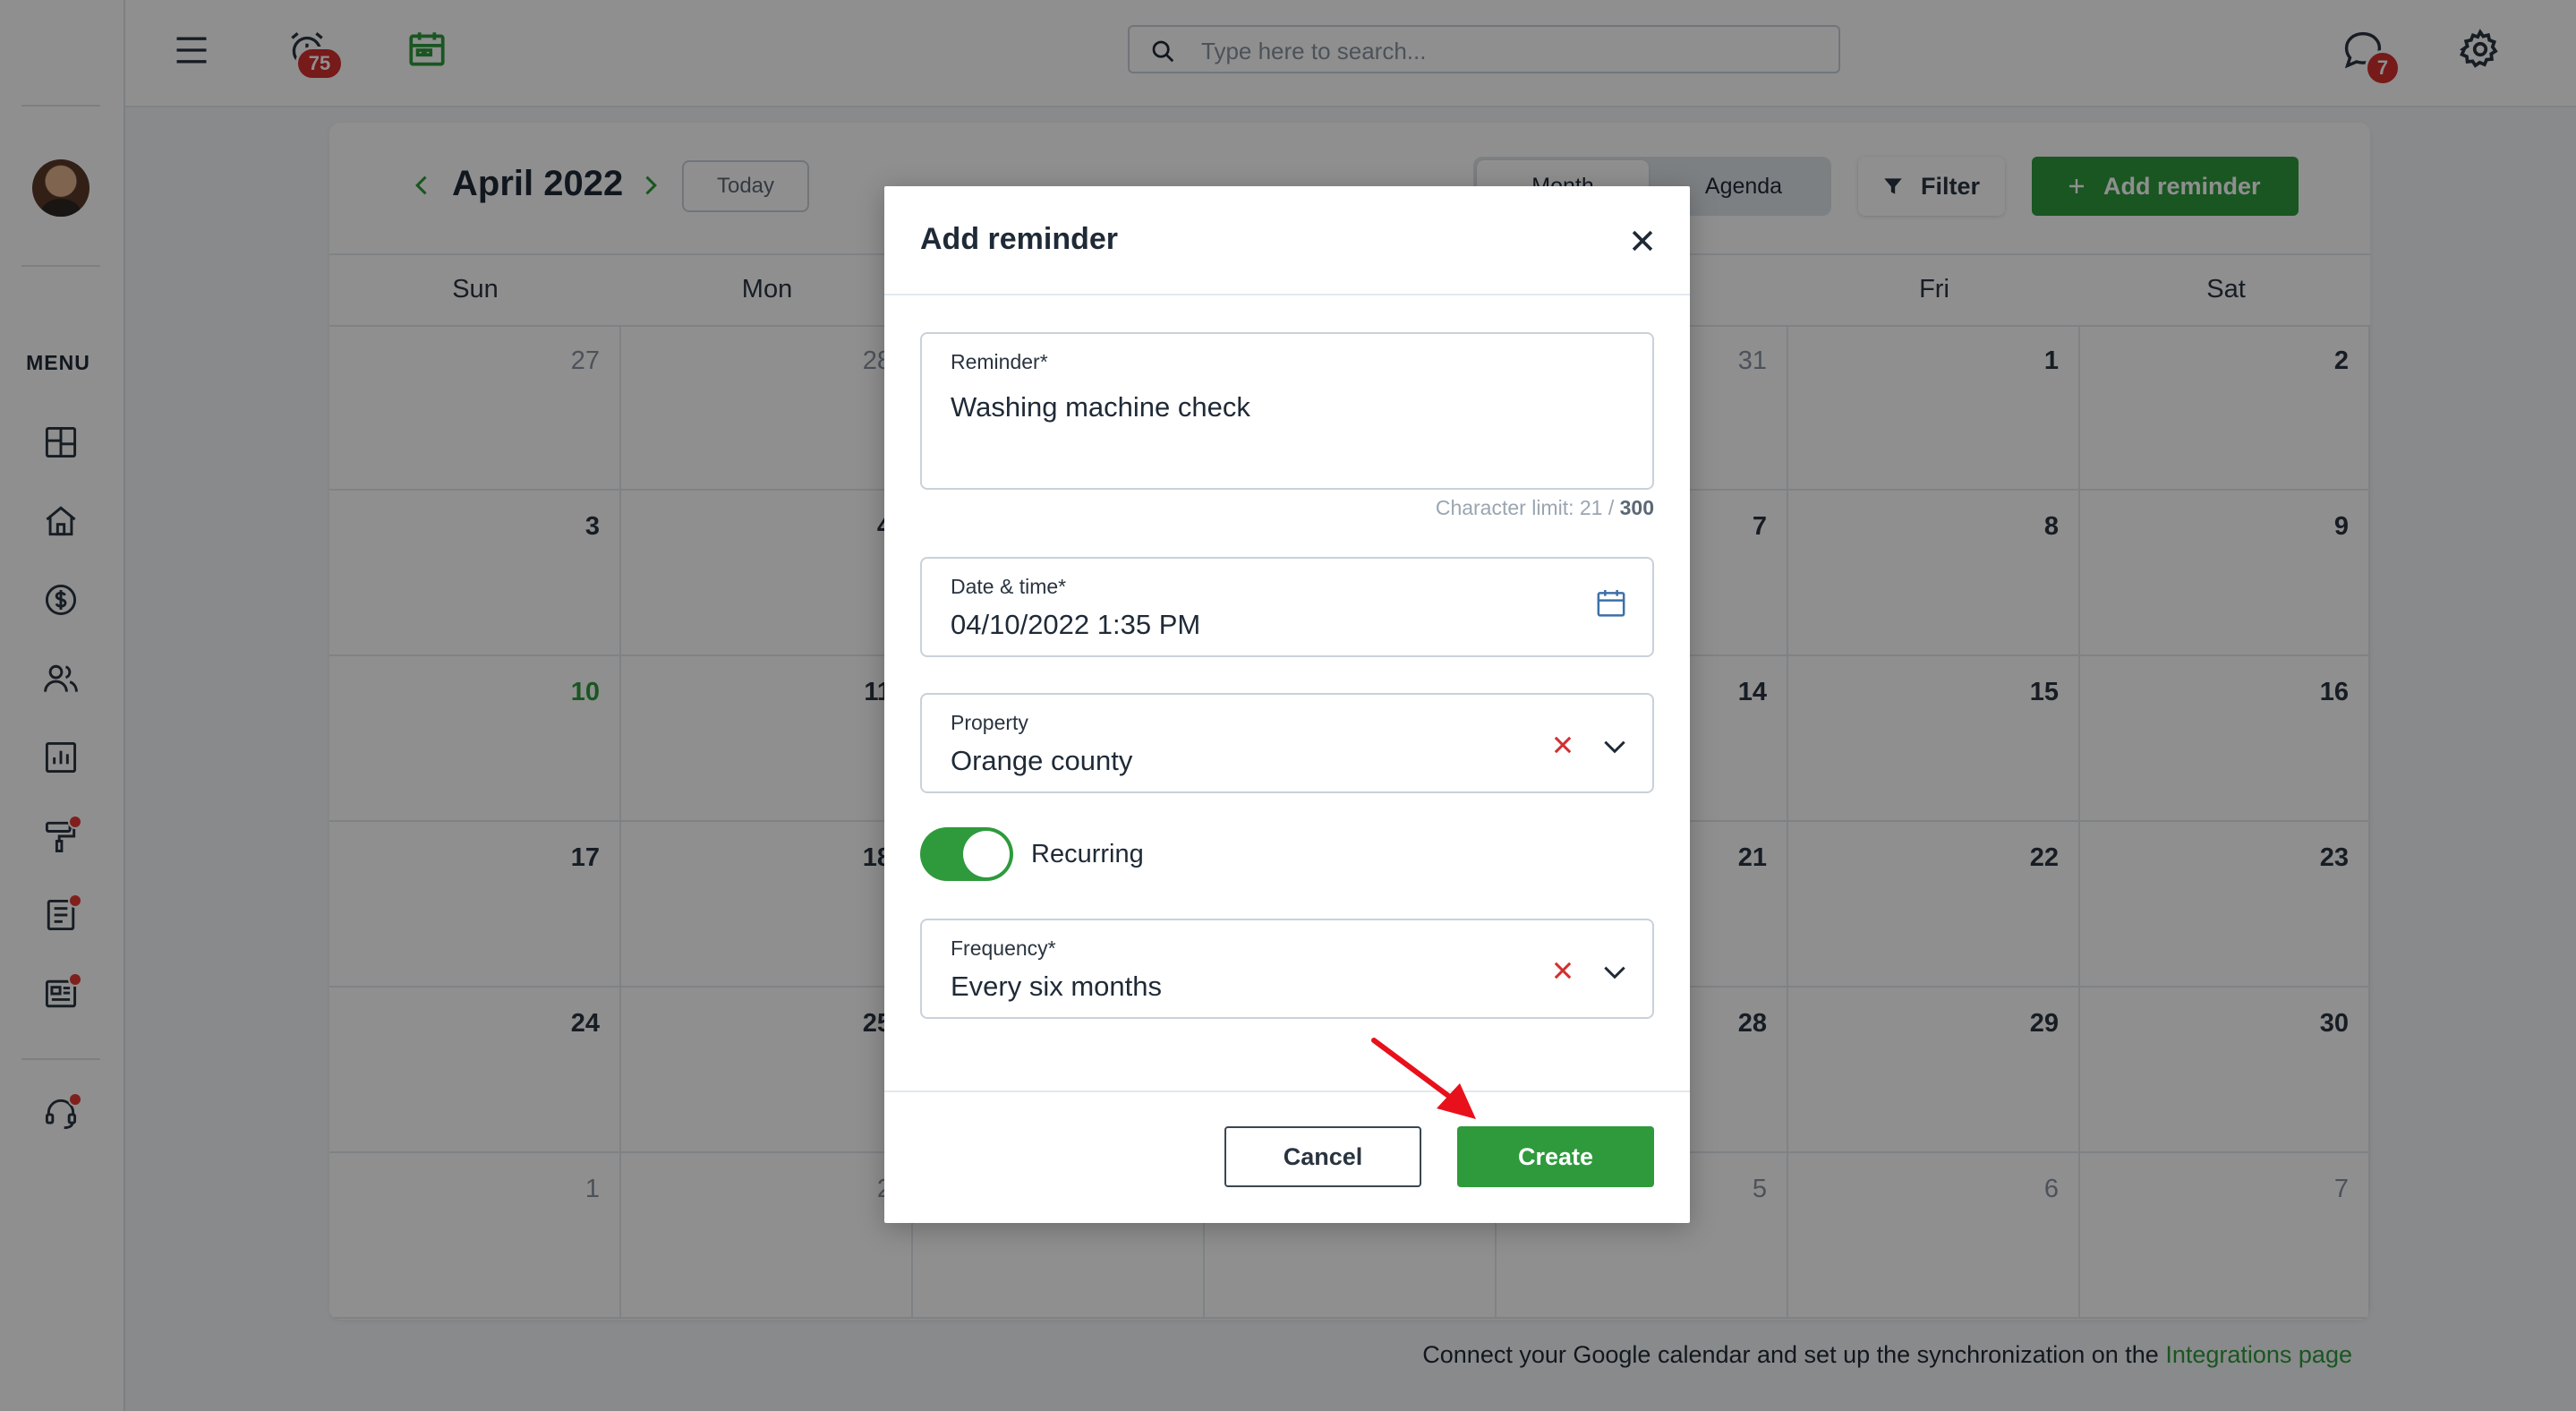 Image resolution: width=2576 pixels, height=1411 pixels. I want to click on datetime-label: Date & time*, so click(1009, 586).